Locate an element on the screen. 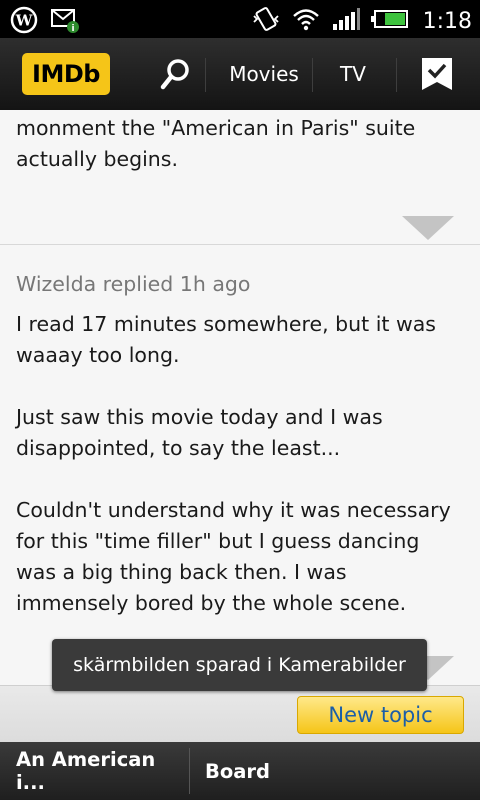 Image resolution: width=480 pixels, height=800 pixels. bottom-tabs: An American i... Board is located at coordinates (240, 771).